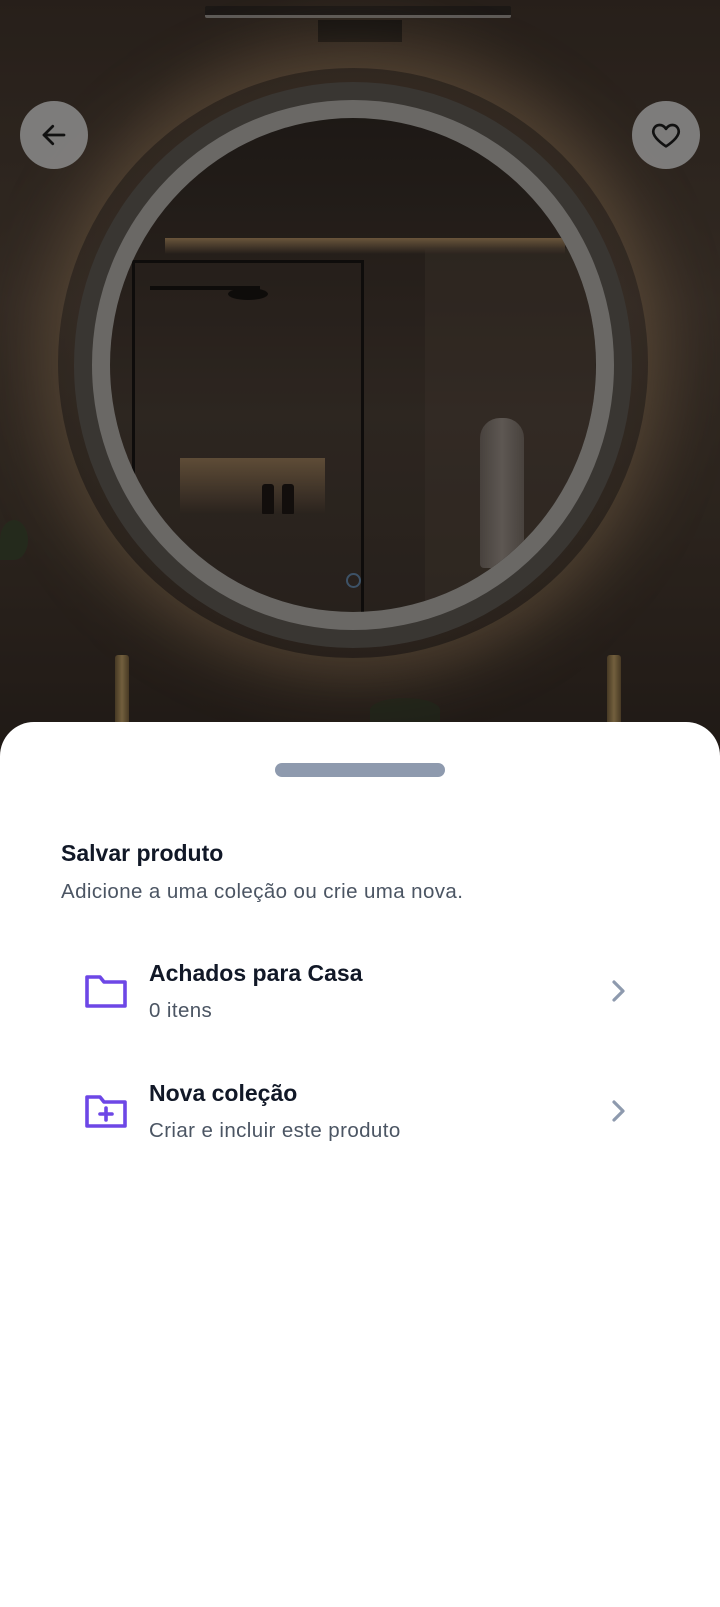 Image resolution: width=720 pixels, height=1607 pixels. Describe the element at coordinates (223, 1093) in the screenshot. I see `new-collection-title: Nova coleção` at that location.